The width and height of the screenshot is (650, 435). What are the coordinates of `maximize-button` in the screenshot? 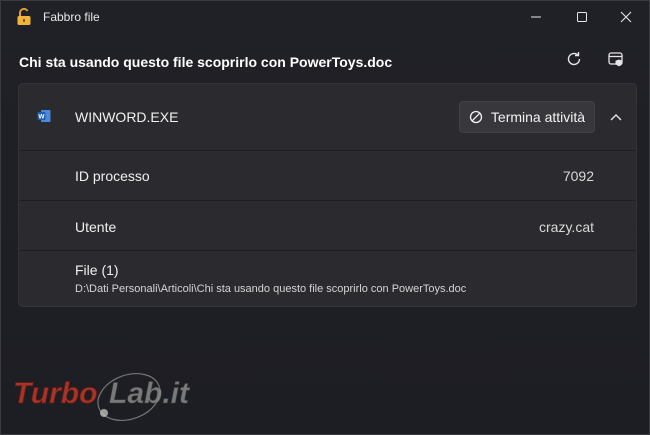 It's located at (582, 17).